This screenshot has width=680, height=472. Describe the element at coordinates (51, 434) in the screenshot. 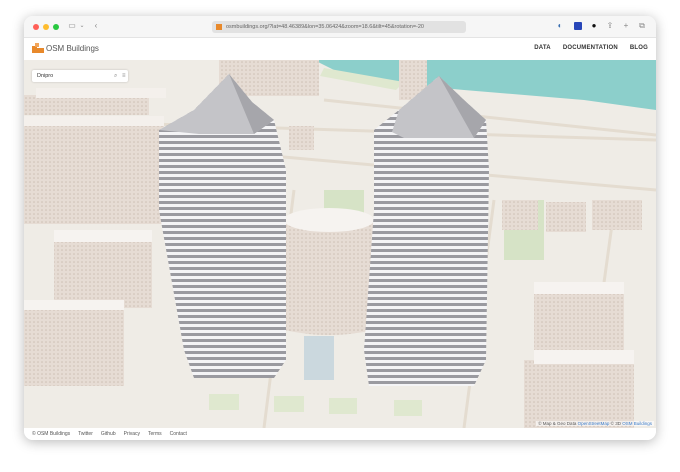

I see `footer-copyright: © OSM Buildings` at that location.